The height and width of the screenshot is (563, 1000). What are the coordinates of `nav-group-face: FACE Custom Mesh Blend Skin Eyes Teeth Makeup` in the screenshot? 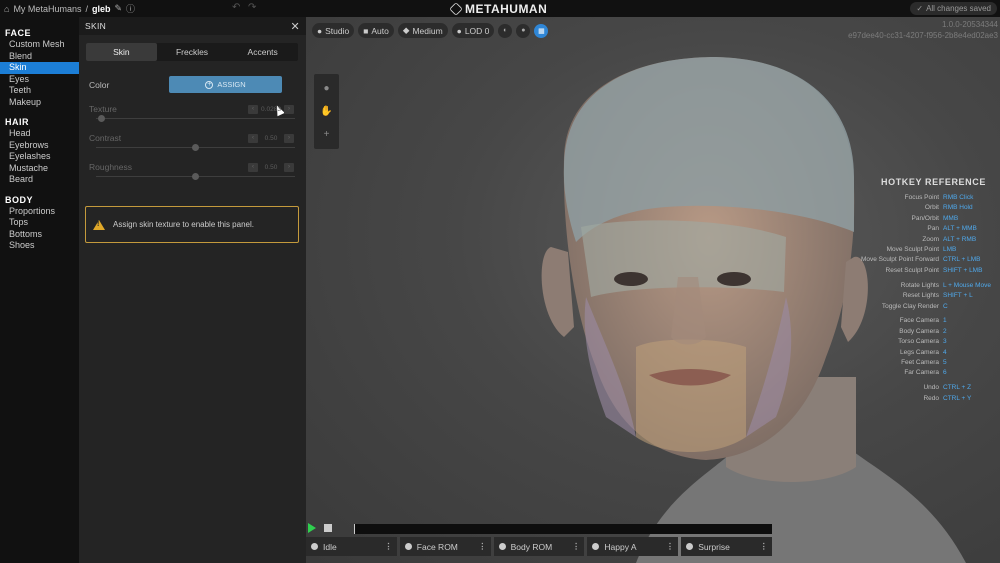 It's located at (39, 67).